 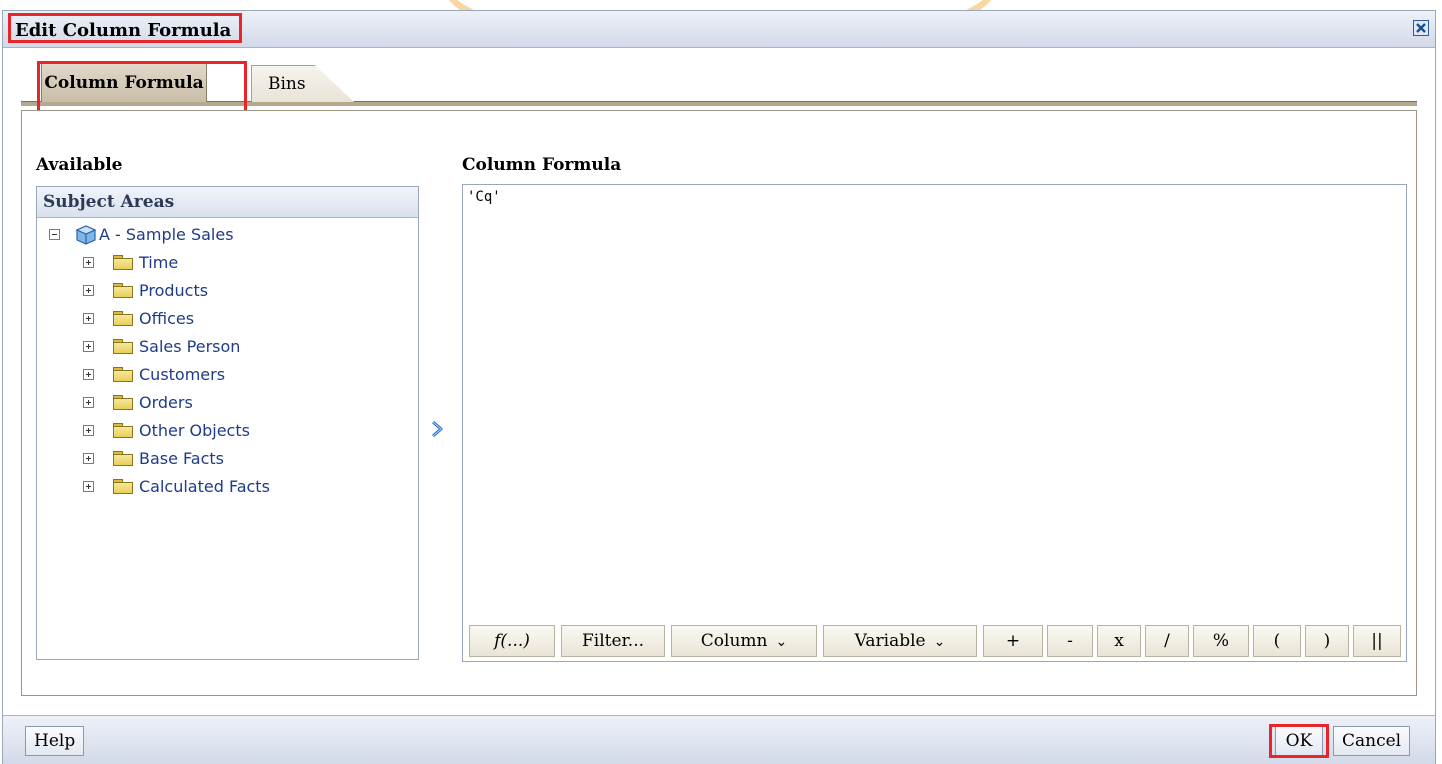 What do you see at coordinates (227, 319) in the screenshot?
I see `tree-folder-item: Offices` at bounding box center [227, 319].